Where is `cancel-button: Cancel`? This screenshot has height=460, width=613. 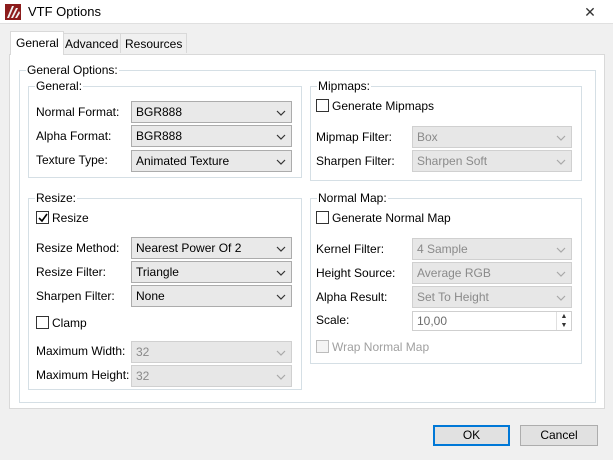
cancel-button: Cancel is located at coordinates (559, 435).